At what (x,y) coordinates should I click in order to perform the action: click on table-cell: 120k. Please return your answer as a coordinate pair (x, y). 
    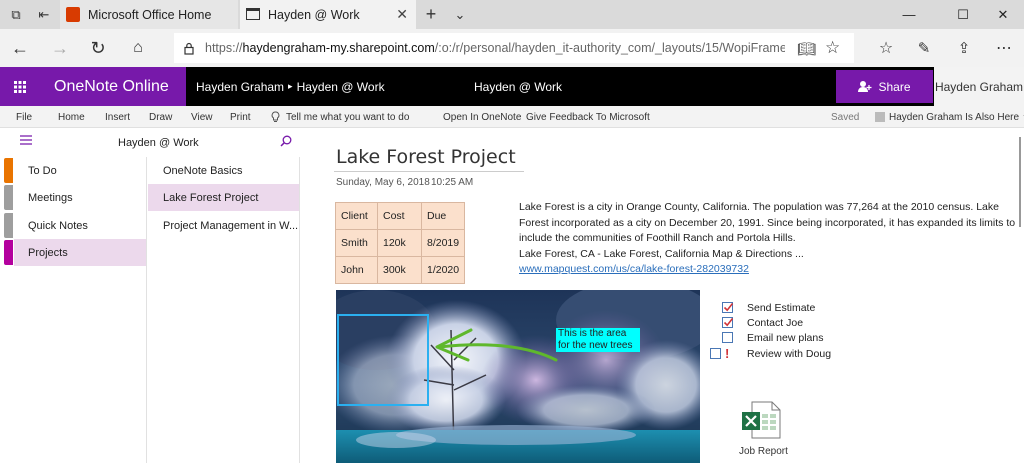
    Looking at the image, I should click on (399, 243).